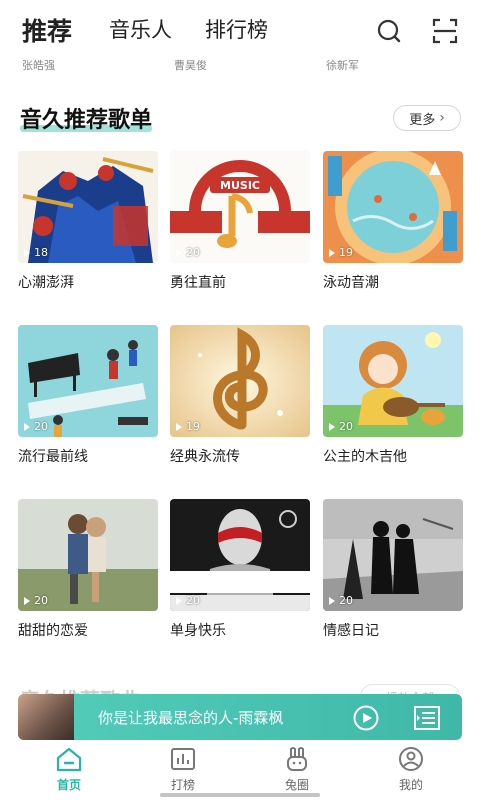 The width and height of the screenshot is (480, 800). What do you see at coordinates (351, 631) in the screenshot?
I see `playlist-title: 情感日记` at bounding box center [351, 631].